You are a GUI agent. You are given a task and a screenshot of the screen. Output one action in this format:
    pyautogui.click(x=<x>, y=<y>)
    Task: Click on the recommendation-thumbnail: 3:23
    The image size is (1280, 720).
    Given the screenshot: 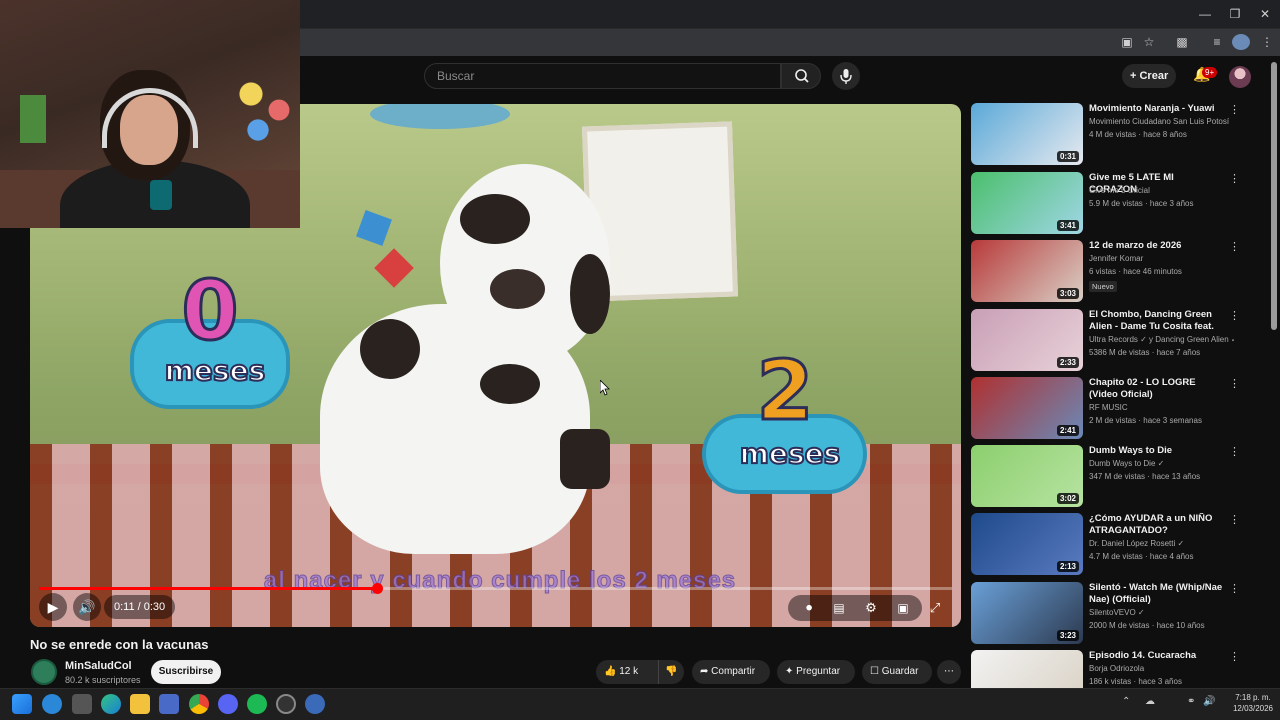 What is the action you would take?
    pyautogui.click(x=1027, y=613)
    